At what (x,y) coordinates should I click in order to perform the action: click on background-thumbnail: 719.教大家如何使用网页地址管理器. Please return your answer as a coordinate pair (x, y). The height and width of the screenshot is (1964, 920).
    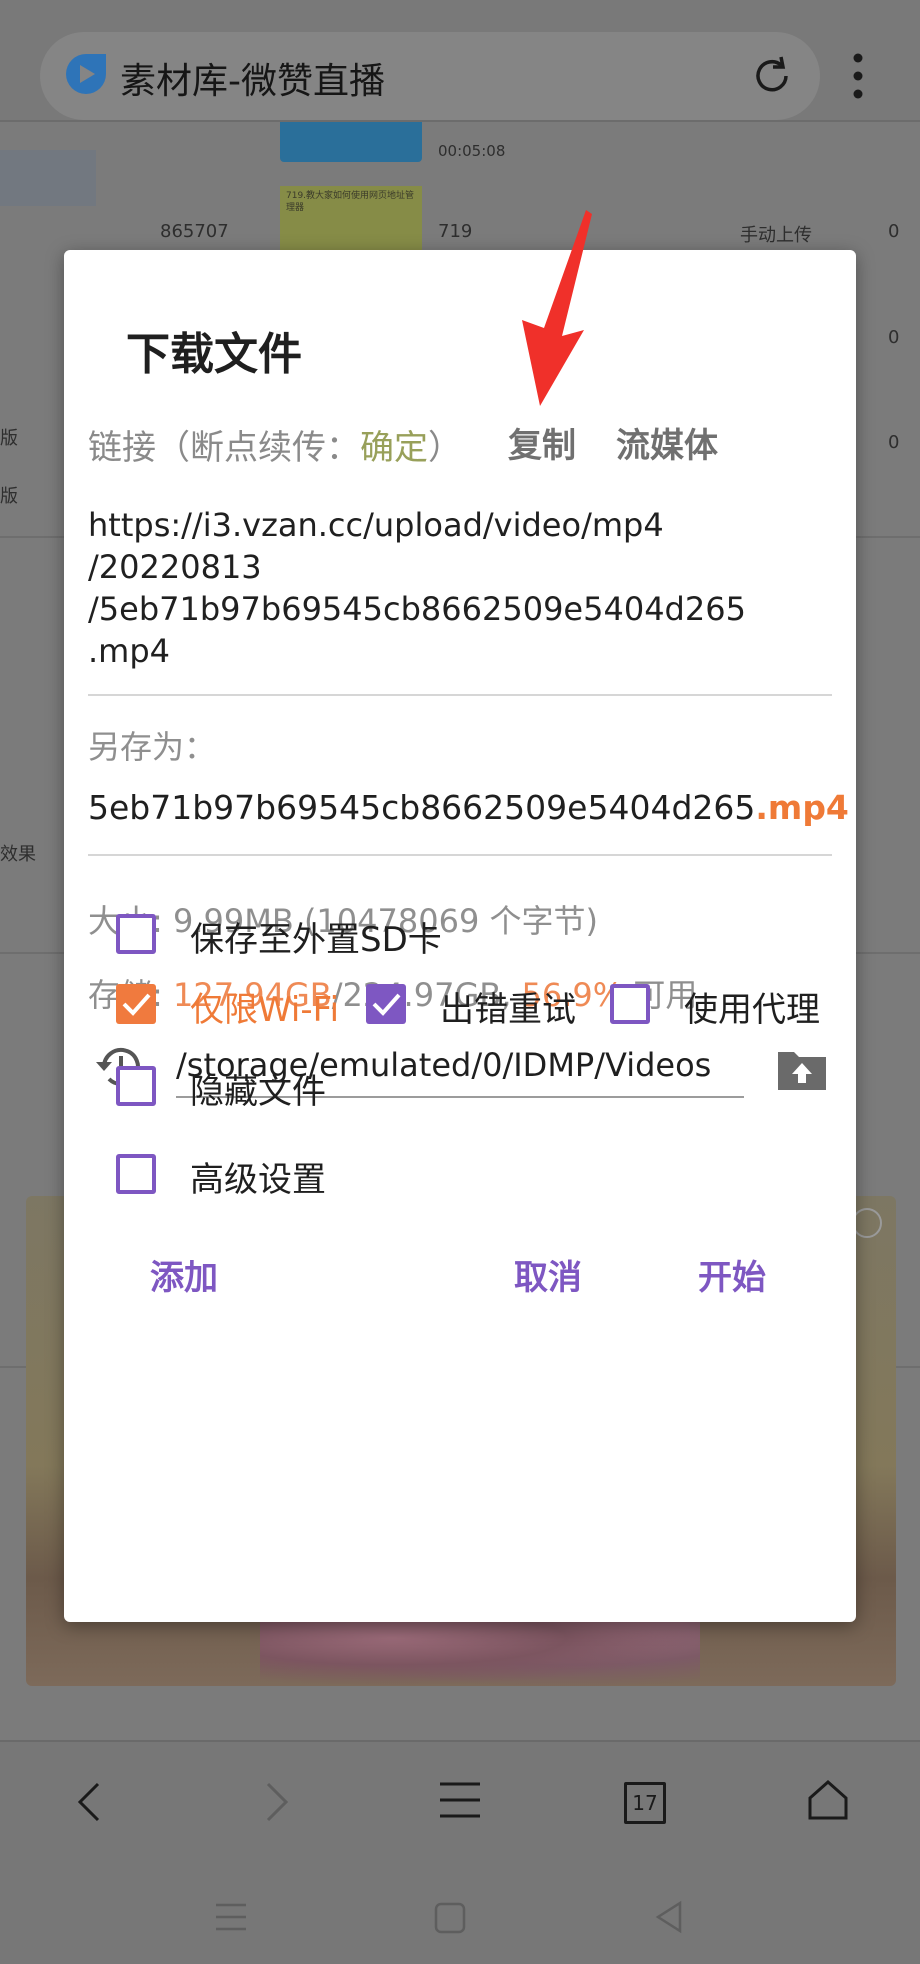
    Looking at the image, I should click on (351, 221).